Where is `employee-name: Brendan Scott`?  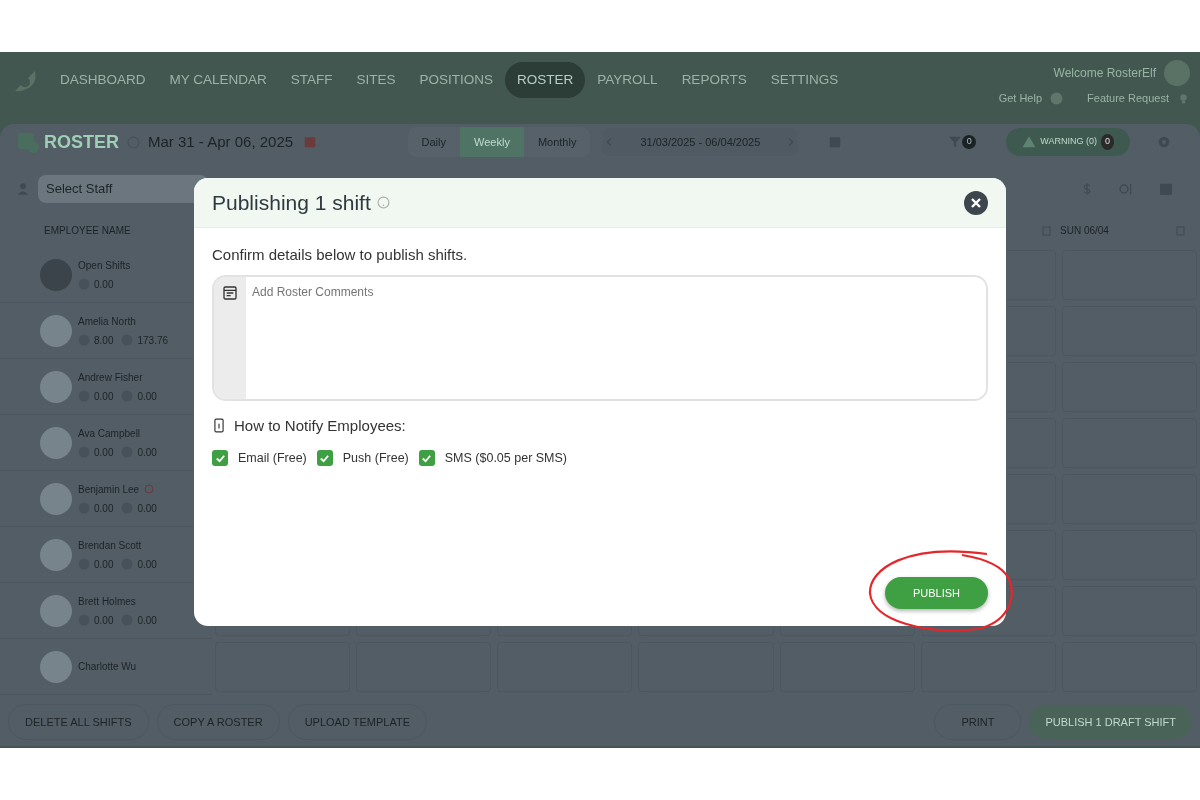
employee-name: Brendan Scott is located at coordinates (110, 545).